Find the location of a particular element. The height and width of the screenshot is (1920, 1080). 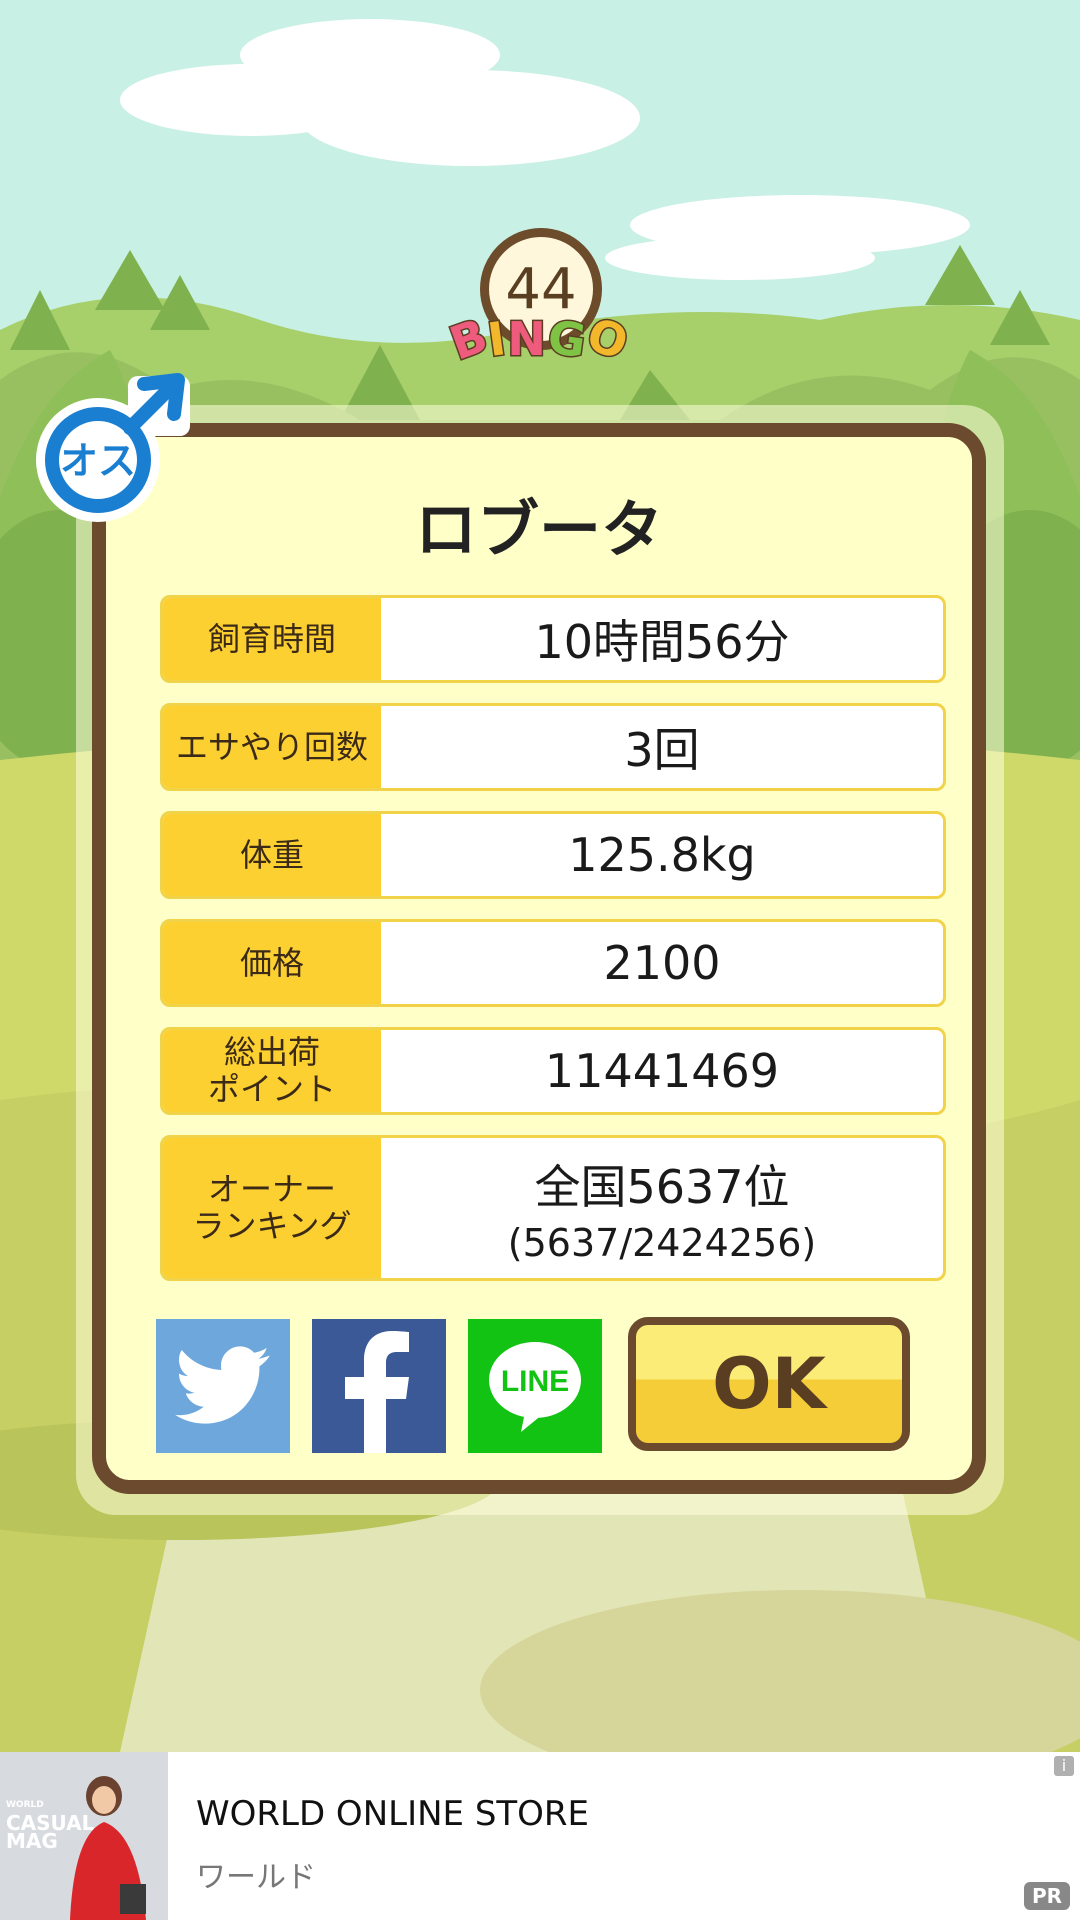

stat-row-breeding-time: 飼育時間 10時間56分 is located at coordinates (553, 639).